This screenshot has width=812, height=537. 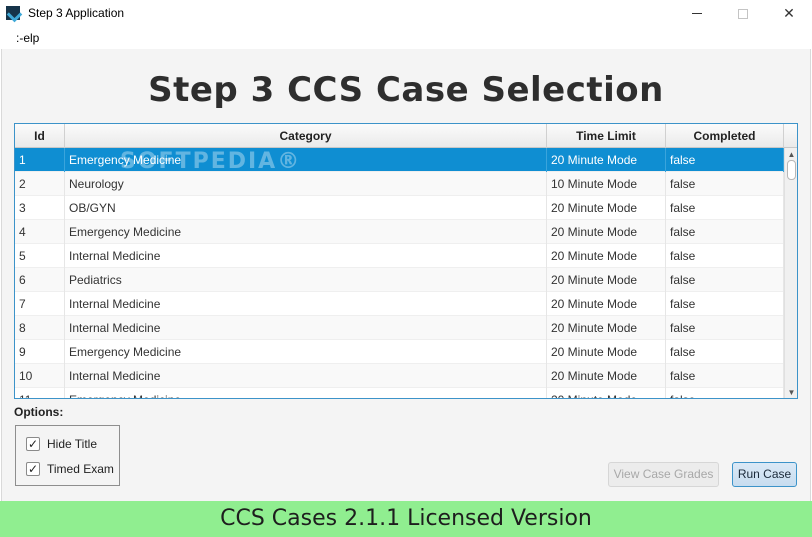 I want to click on table-row: 2 Neurology 10 Minute Mode false, so click(x=399, y=184).